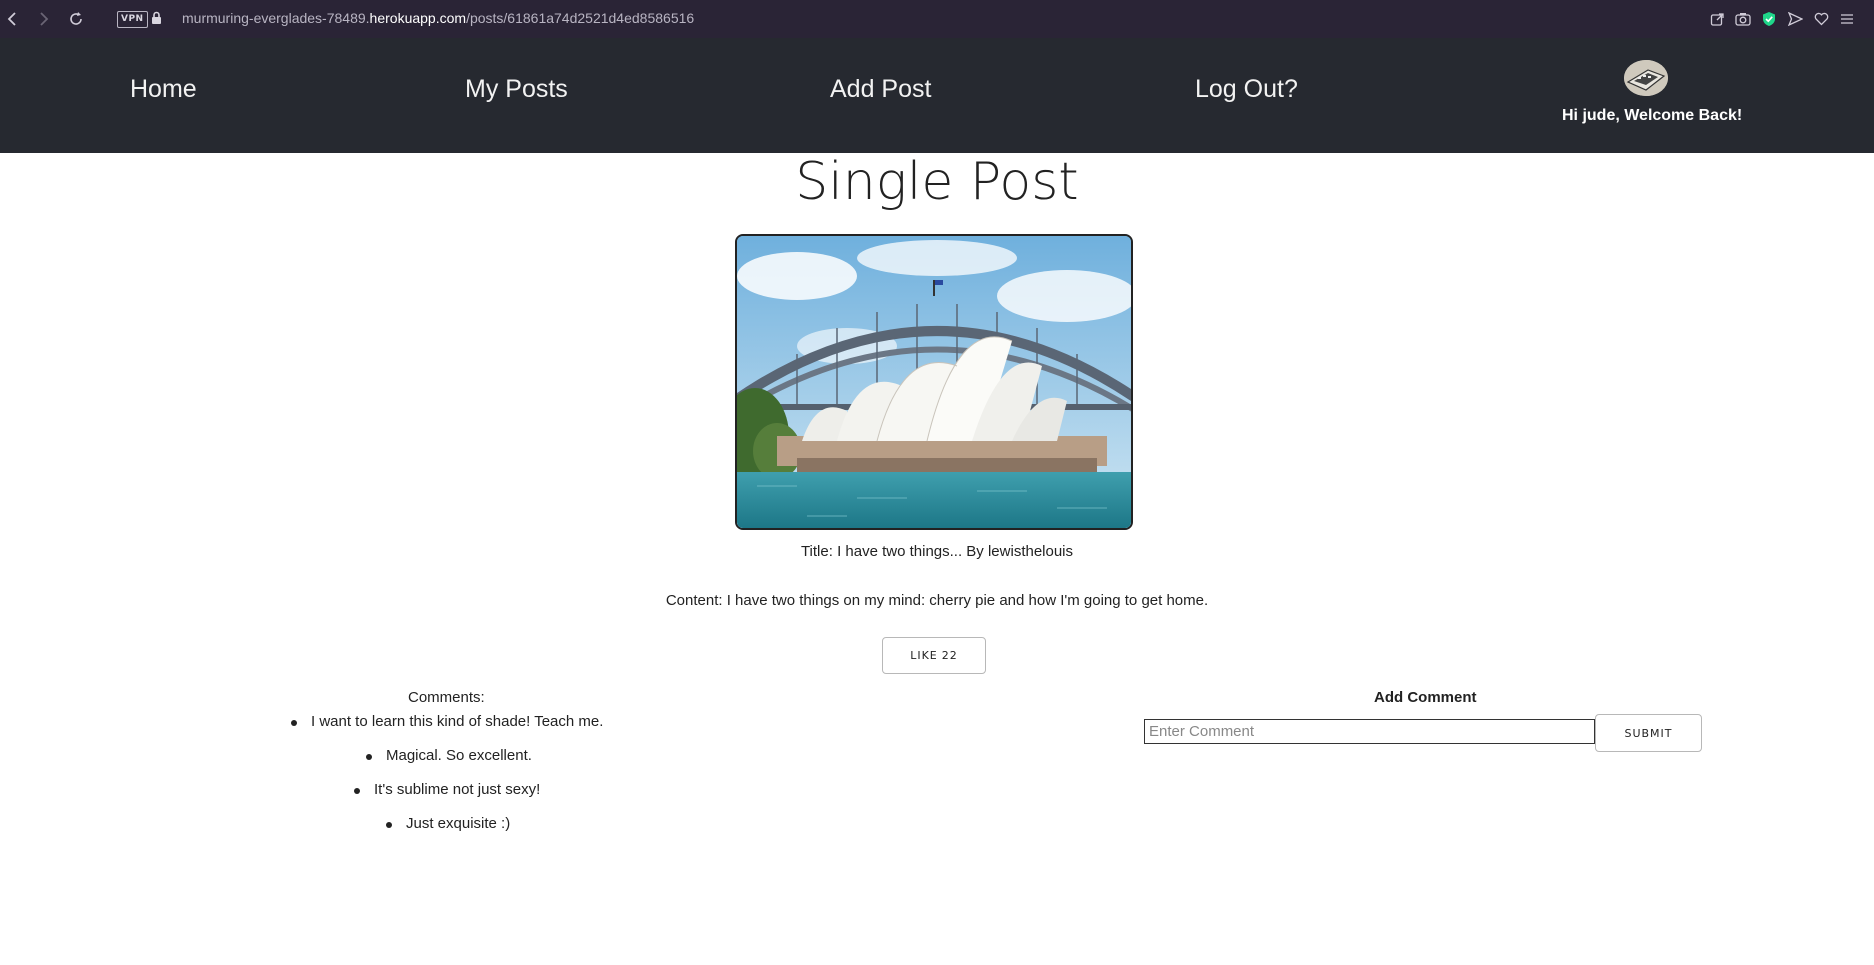 Image resolution: width=1874 pixels, height=965 pixels. Describe the element at coordinates (1821, 19) in the screenshot. I see `heart-icon` at that location.